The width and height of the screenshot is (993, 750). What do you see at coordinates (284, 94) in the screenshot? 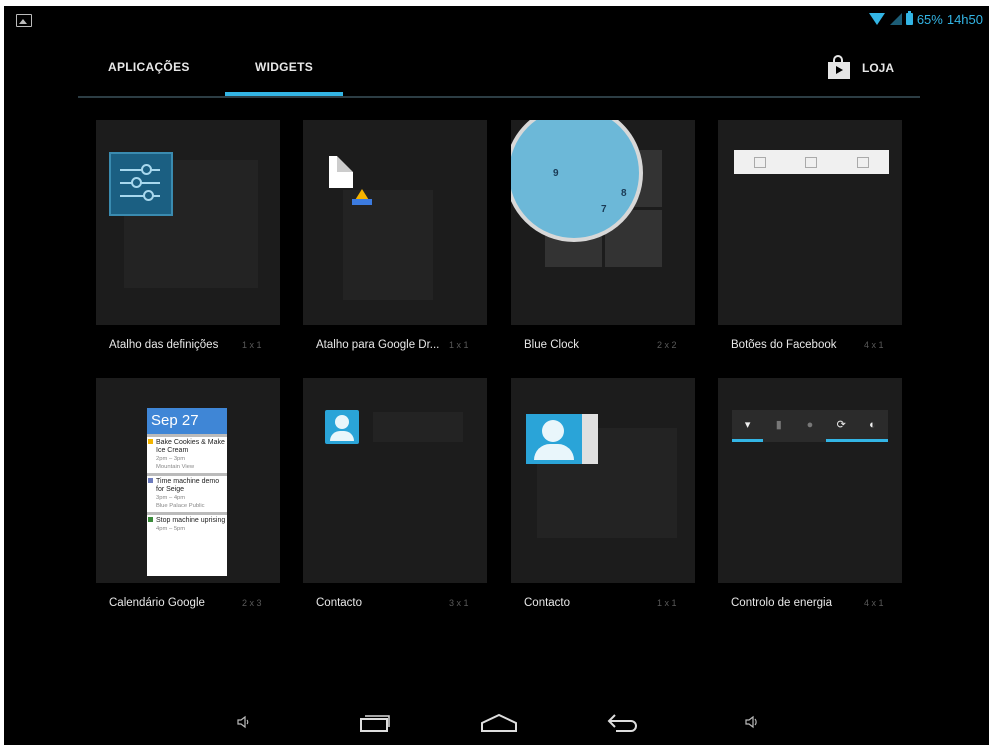
I see `active-tab-indicator` at bounding box center [284, 94].